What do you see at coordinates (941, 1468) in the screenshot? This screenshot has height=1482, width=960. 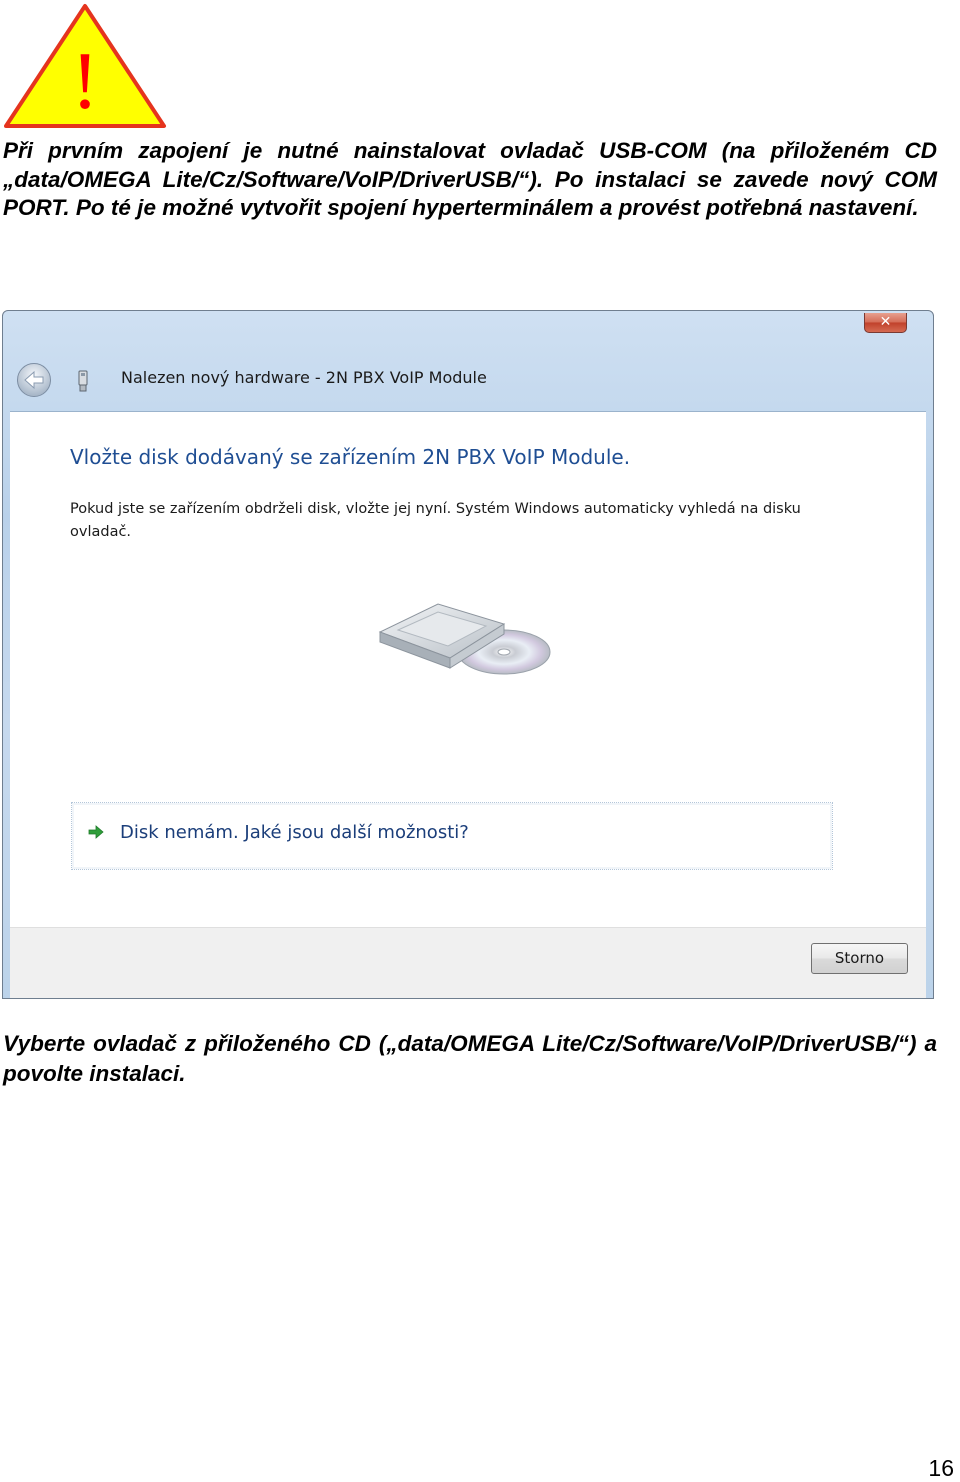 I see `page-number: 16` at bounding box center [941, 1468].